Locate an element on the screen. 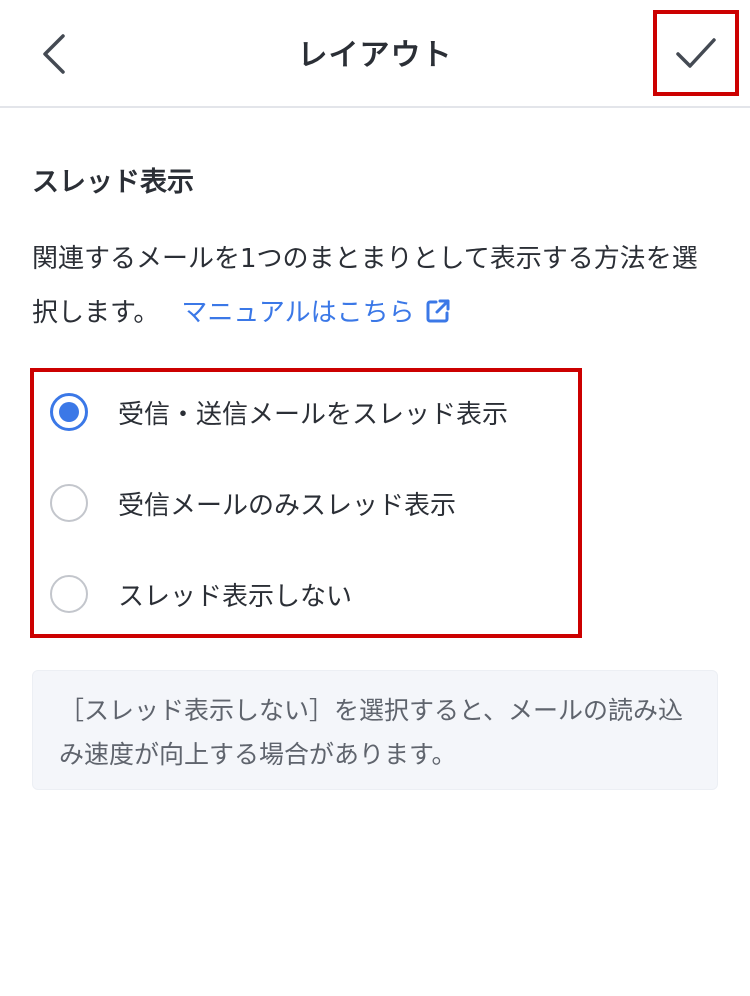 This screenshot has width=750, height=996. option-label: 受信メールのみスレッド表示 is located at coordinates (287, 505).